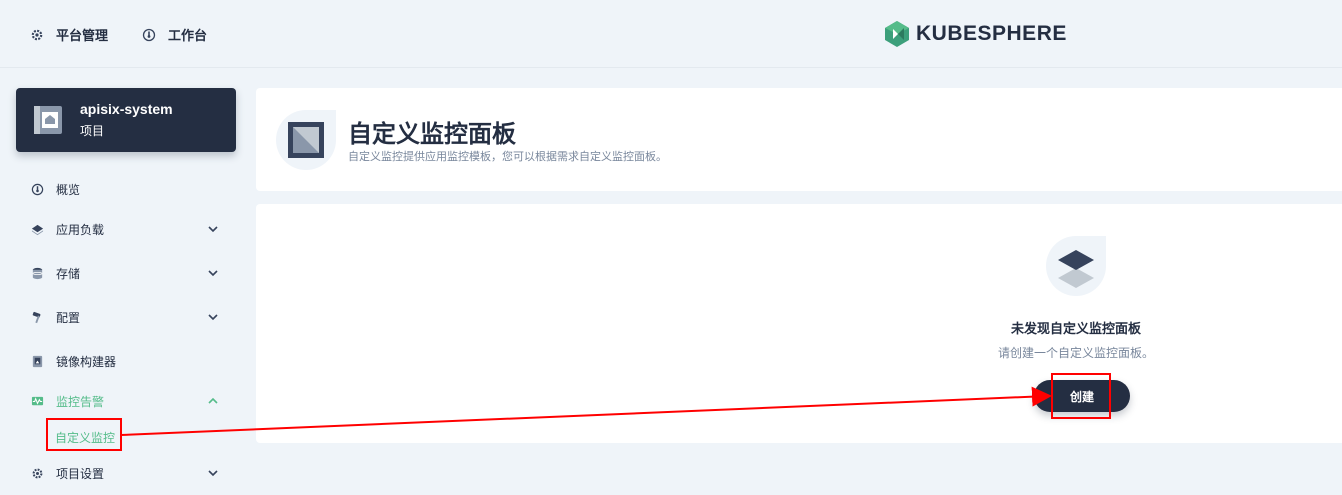 This screenshot has width=1342, height=495. What do you see at coordinates (507, 157) in the screenshot?
I see `page-description: 自定义监控提供应用监控模板，您可以根据需求自定义监控面板。` at bounding box center [507, 157].